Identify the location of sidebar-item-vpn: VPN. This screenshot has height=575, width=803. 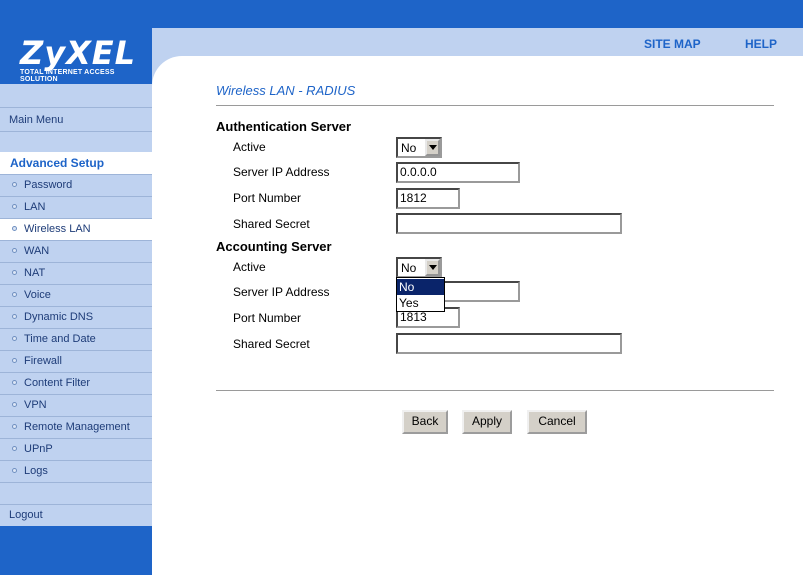
(76, 406).